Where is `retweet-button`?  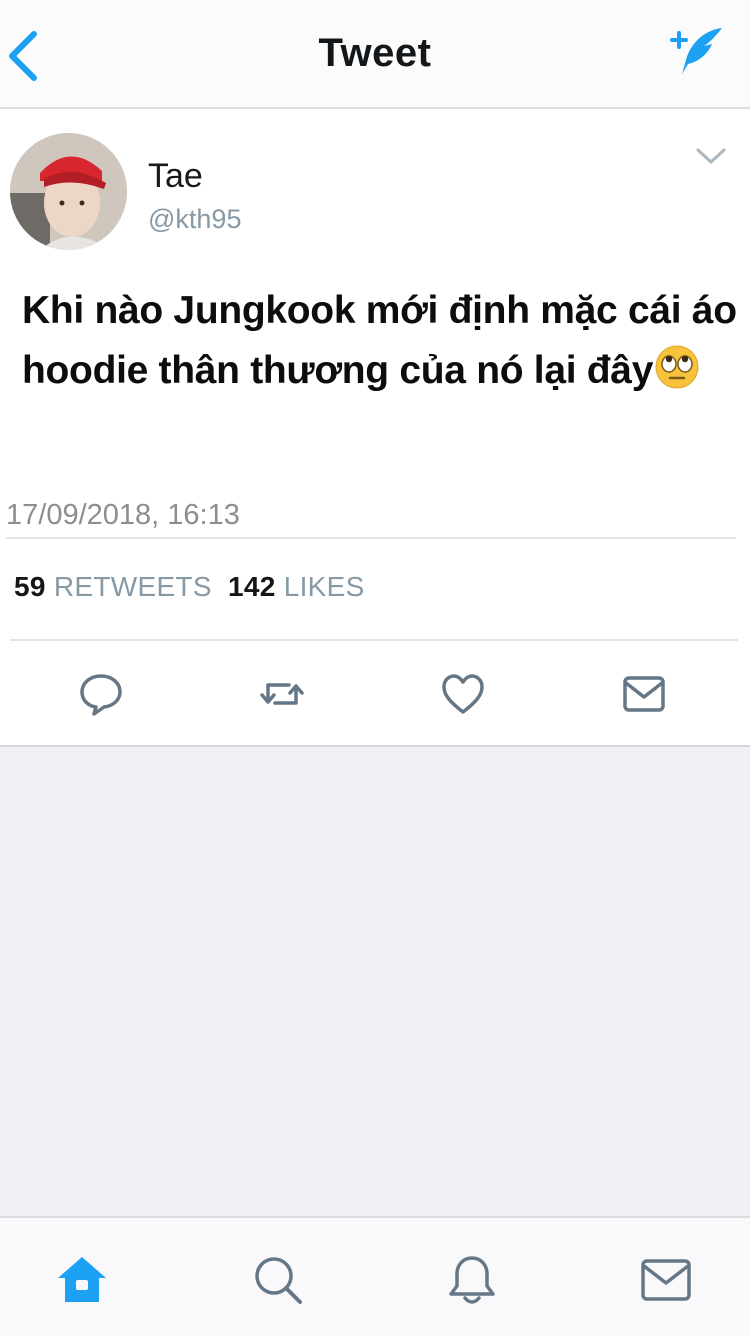 retweet-button is located at coordinates (282, 694).